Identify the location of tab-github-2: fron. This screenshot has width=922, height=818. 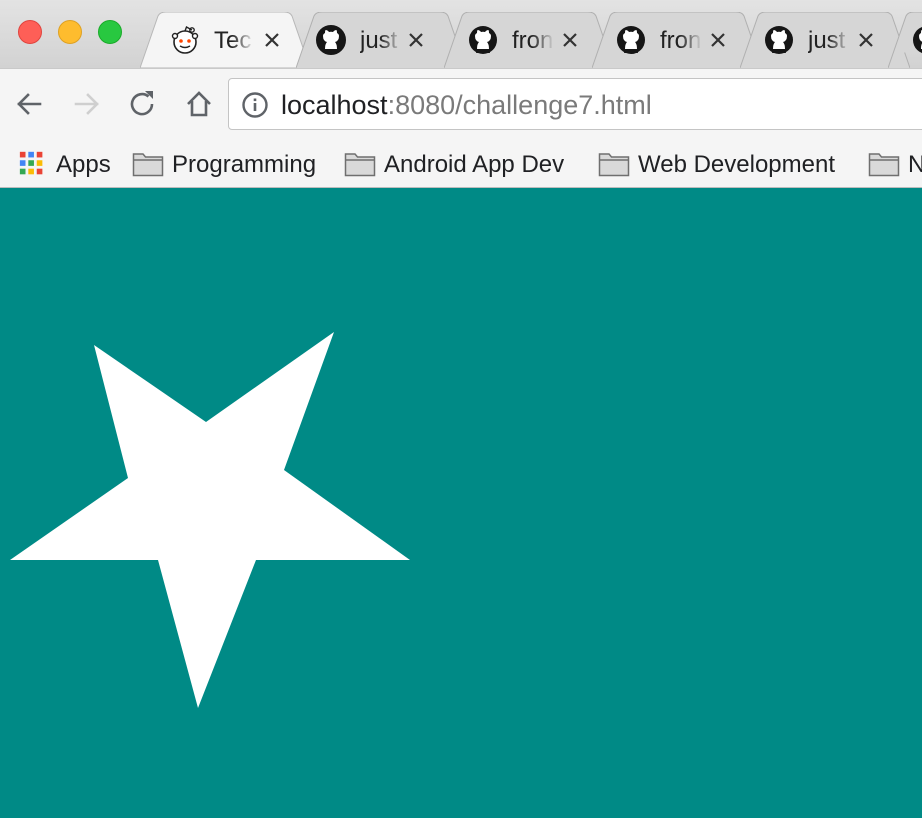
(529, 40).